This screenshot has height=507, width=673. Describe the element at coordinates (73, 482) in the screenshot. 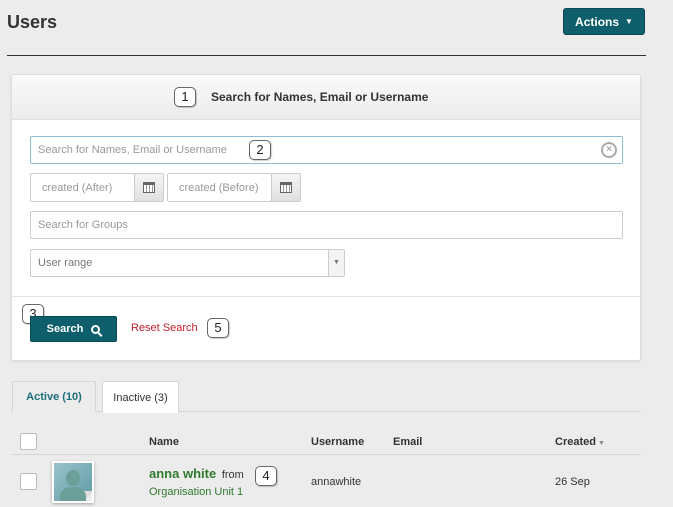

I see `avatar-icon` at that location.